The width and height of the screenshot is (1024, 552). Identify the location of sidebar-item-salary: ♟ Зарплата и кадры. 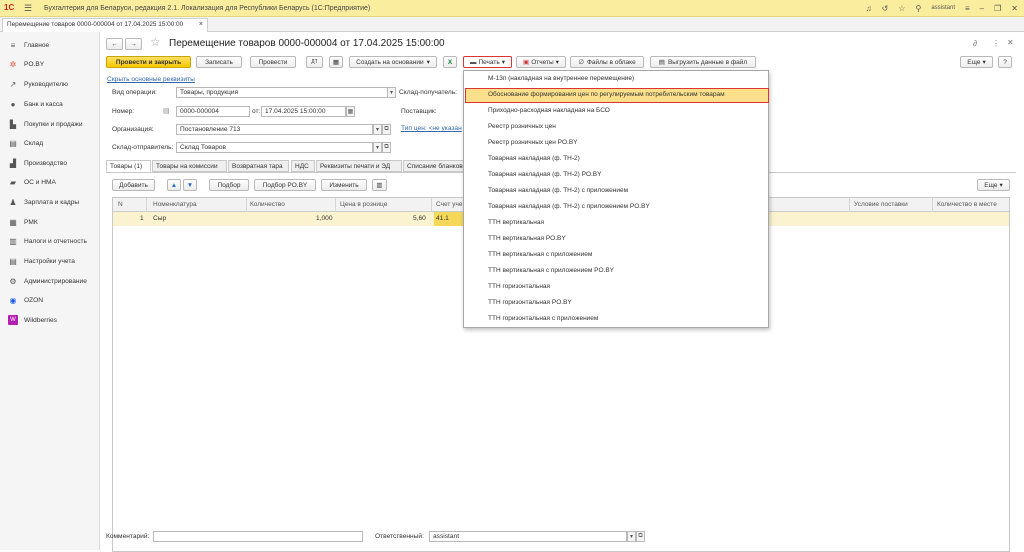
(43, 202).